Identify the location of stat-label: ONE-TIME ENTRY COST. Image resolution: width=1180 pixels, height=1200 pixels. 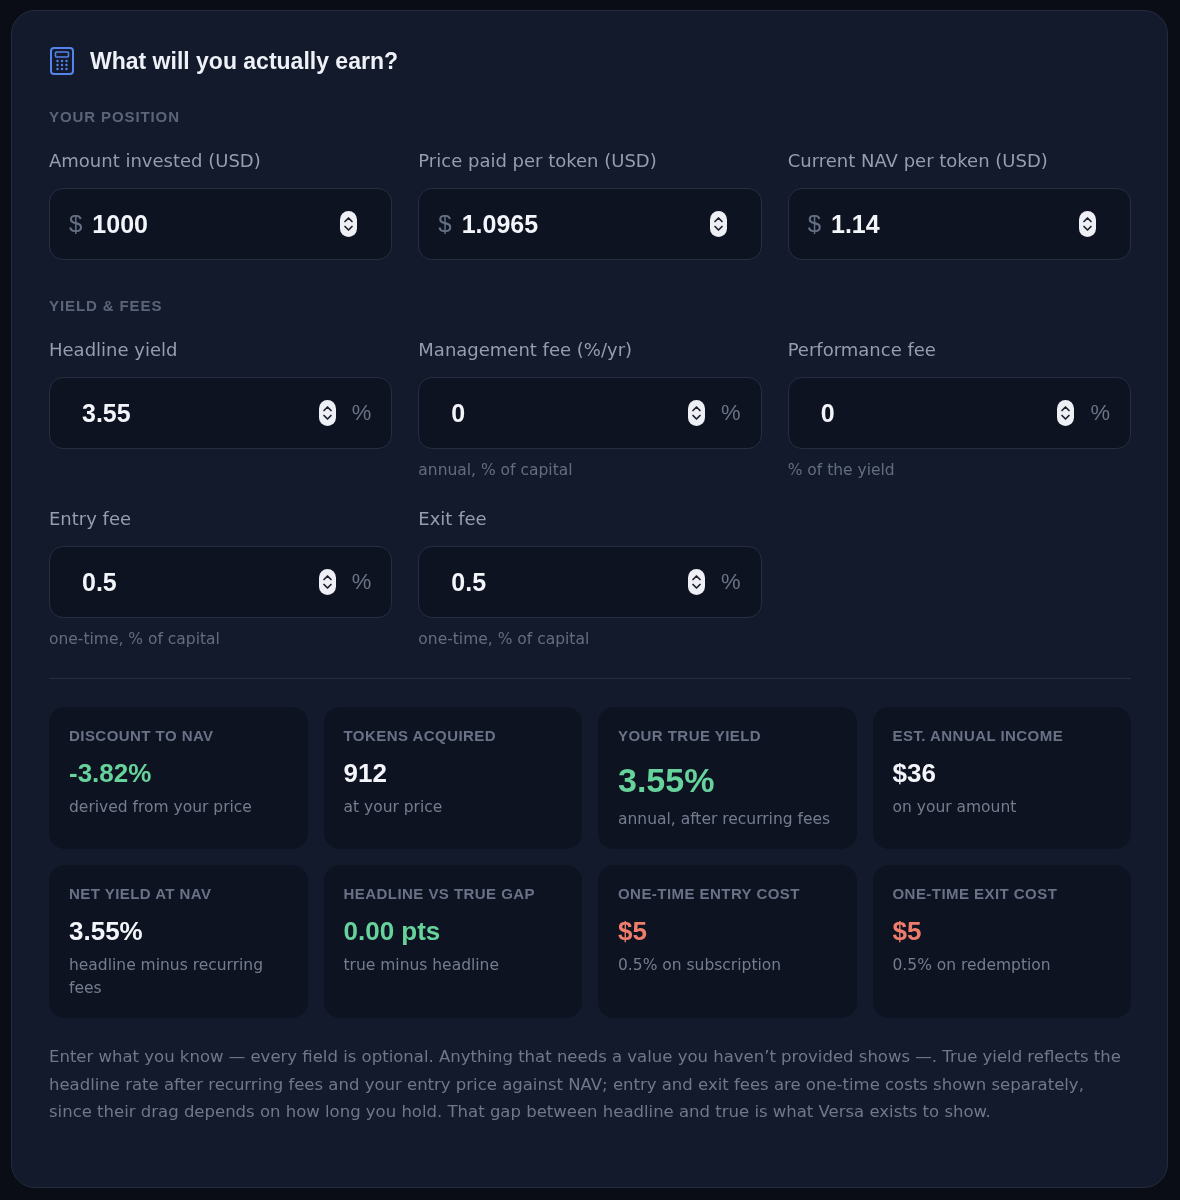
(709, 894).